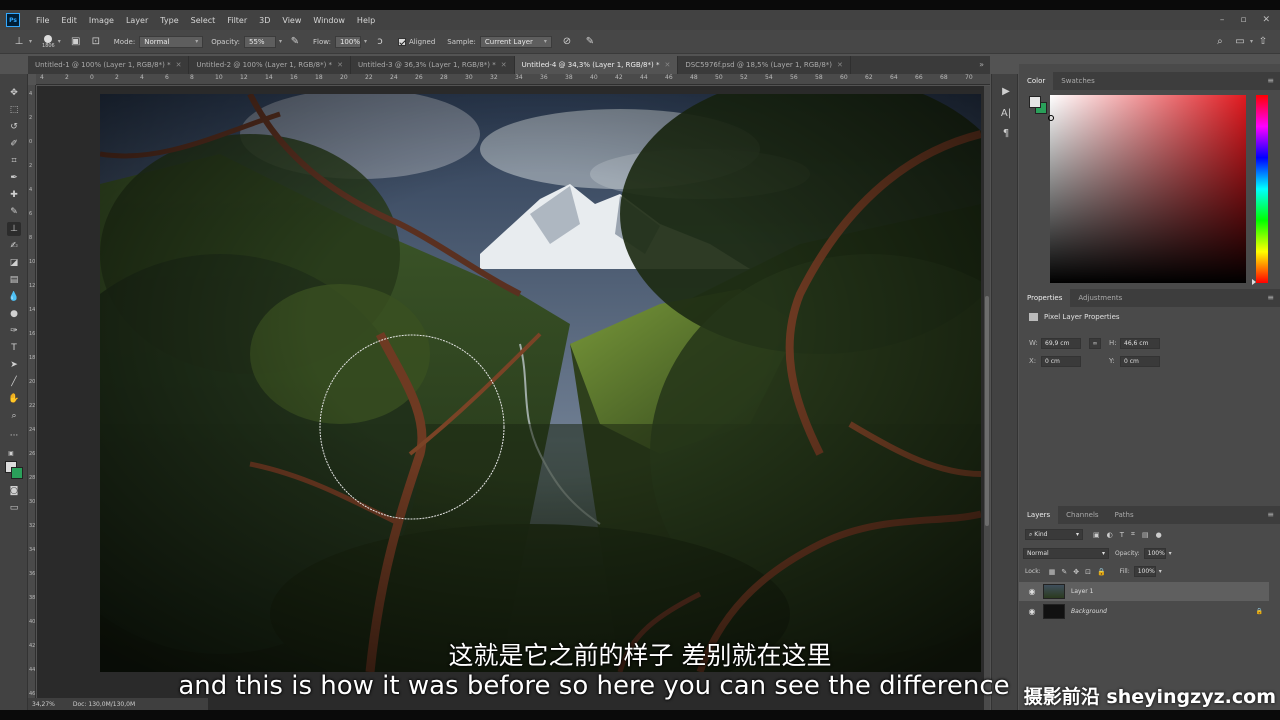 This screenshot has width=1280, height=720. Describe the element at coordinates (14, 280) in the screenshot. I see `gradient-tool-icon: ▤` at that location.